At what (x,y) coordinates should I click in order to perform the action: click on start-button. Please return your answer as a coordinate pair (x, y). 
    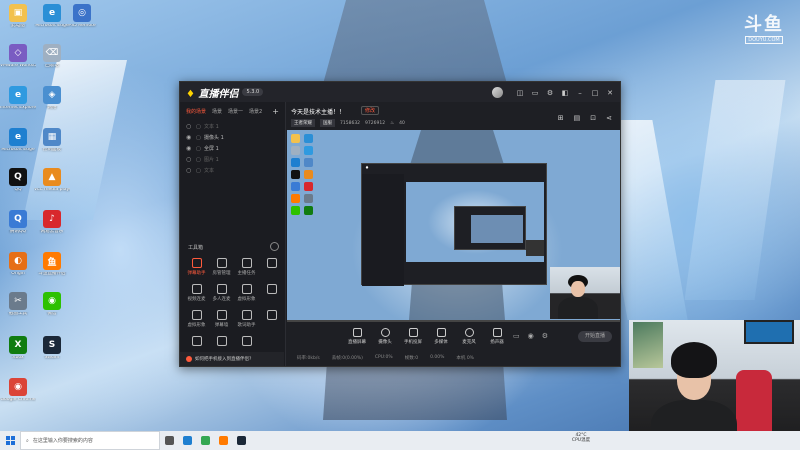
    Looking at the image, I should click on (10, 440).